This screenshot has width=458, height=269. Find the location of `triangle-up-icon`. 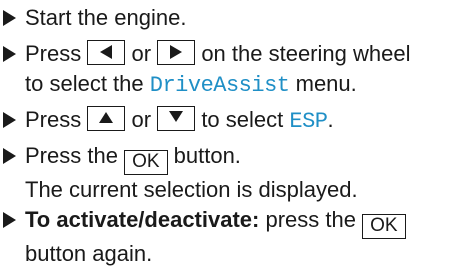

triangle-up-icon is located at coordinates (106, 117).